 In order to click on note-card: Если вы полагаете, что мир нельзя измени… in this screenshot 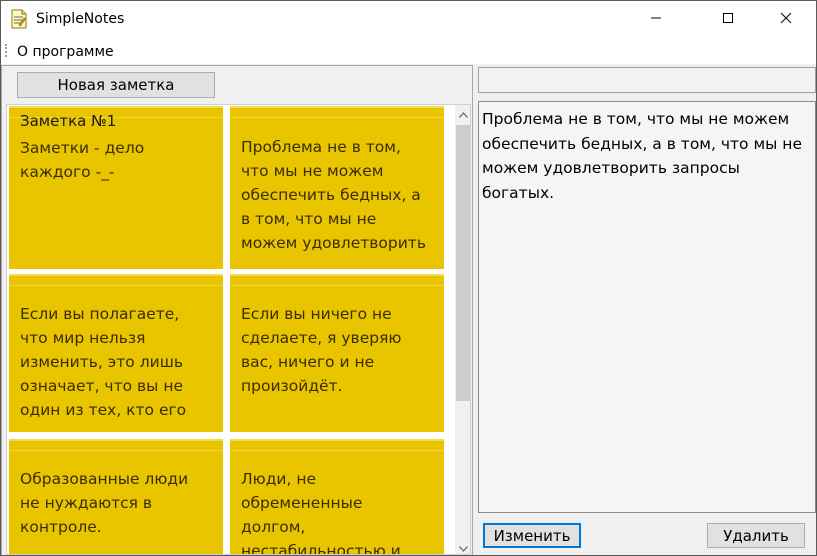, I will do `click(116, 353)`.